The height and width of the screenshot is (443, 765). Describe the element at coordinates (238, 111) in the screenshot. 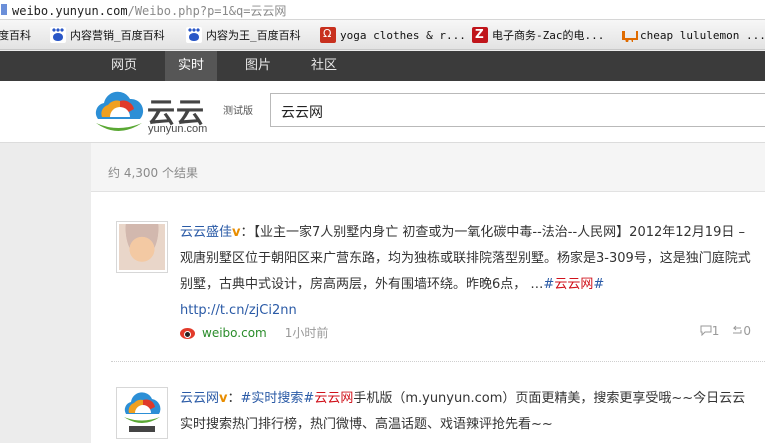

I see `beta-label: 测试版` at that location.